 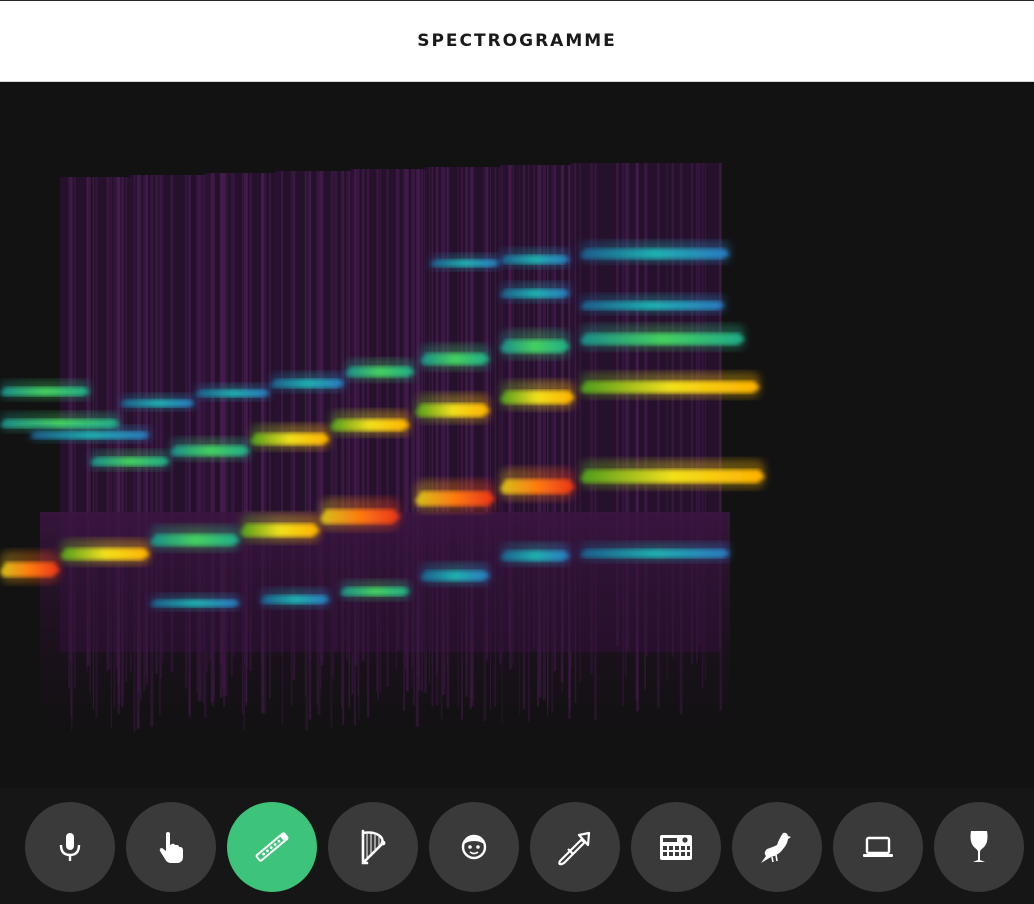 I want to click on instrument-toolbar, so click(x=517, y=846).